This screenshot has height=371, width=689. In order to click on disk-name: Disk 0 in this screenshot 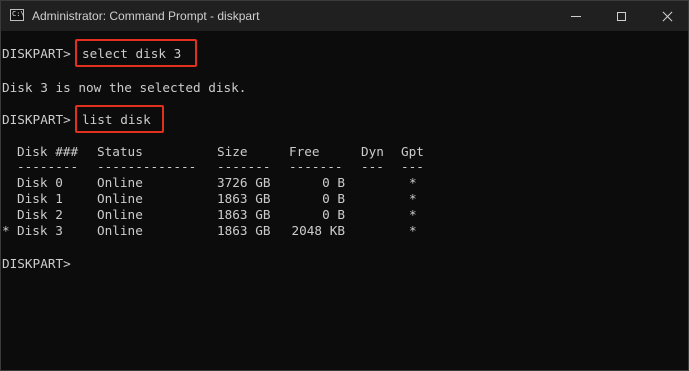, I will do `click(40, 182)`.